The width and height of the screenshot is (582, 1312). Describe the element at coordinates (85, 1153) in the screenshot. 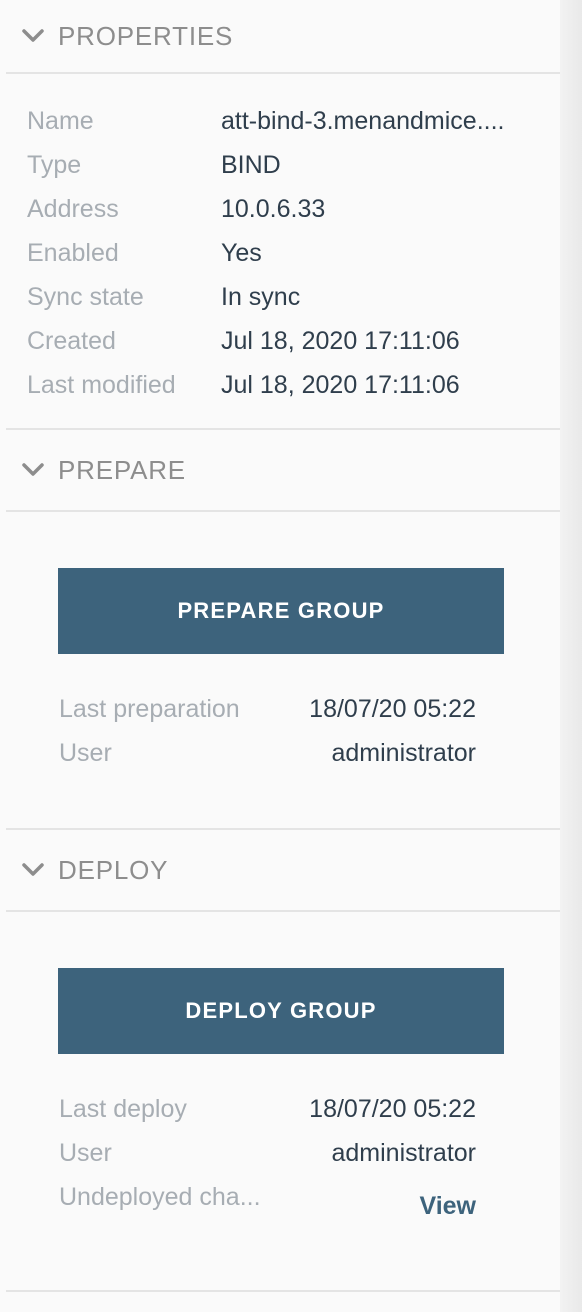

I see `deploy-user-label: User` at that location.